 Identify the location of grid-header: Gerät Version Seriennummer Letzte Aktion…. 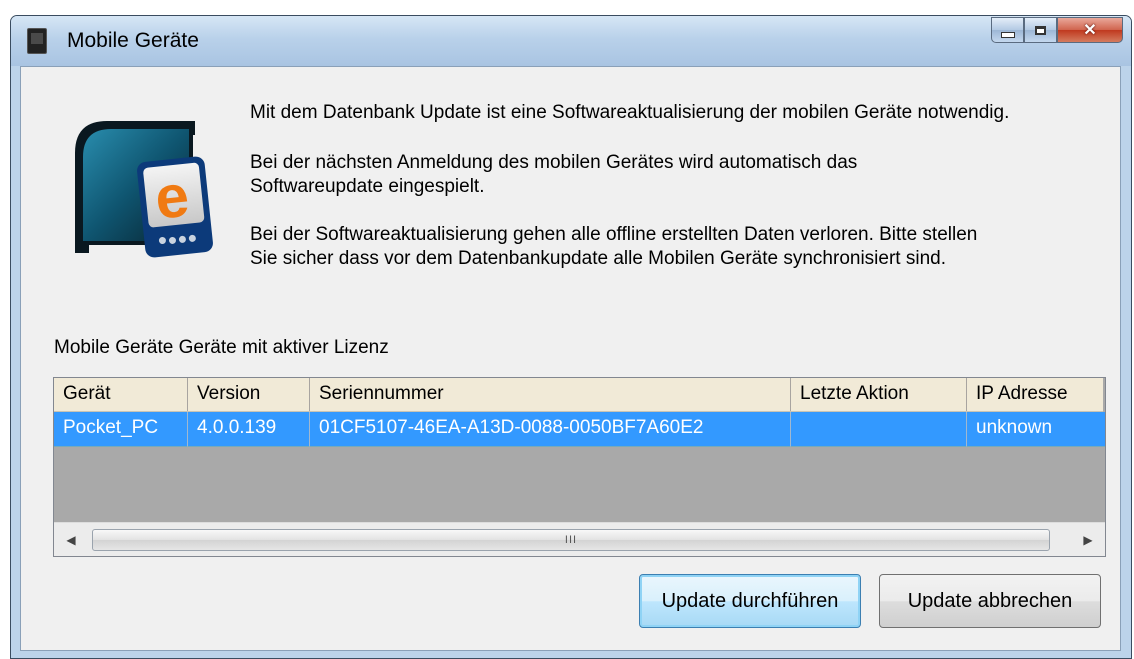
(578, 395).